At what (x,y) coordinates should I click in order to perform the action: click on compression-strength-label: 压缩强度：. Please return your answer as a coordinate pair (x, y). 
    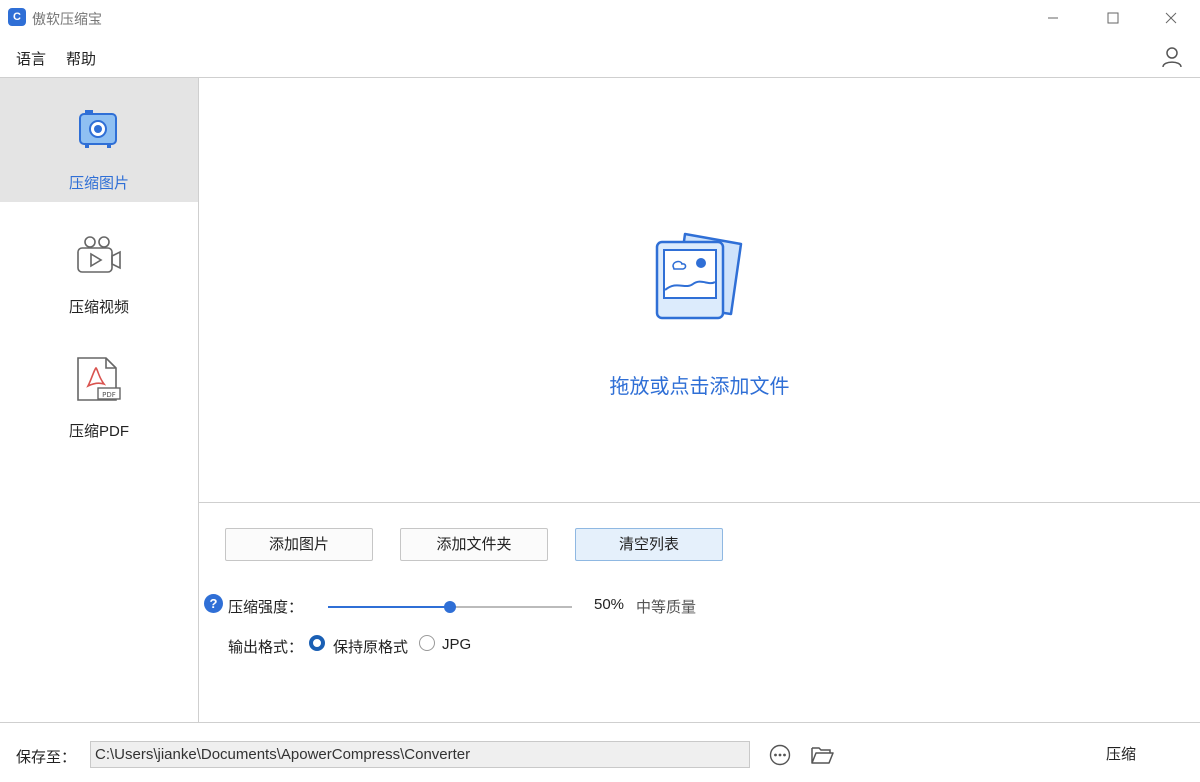
    Looking at the image, I should click on (266, 607).